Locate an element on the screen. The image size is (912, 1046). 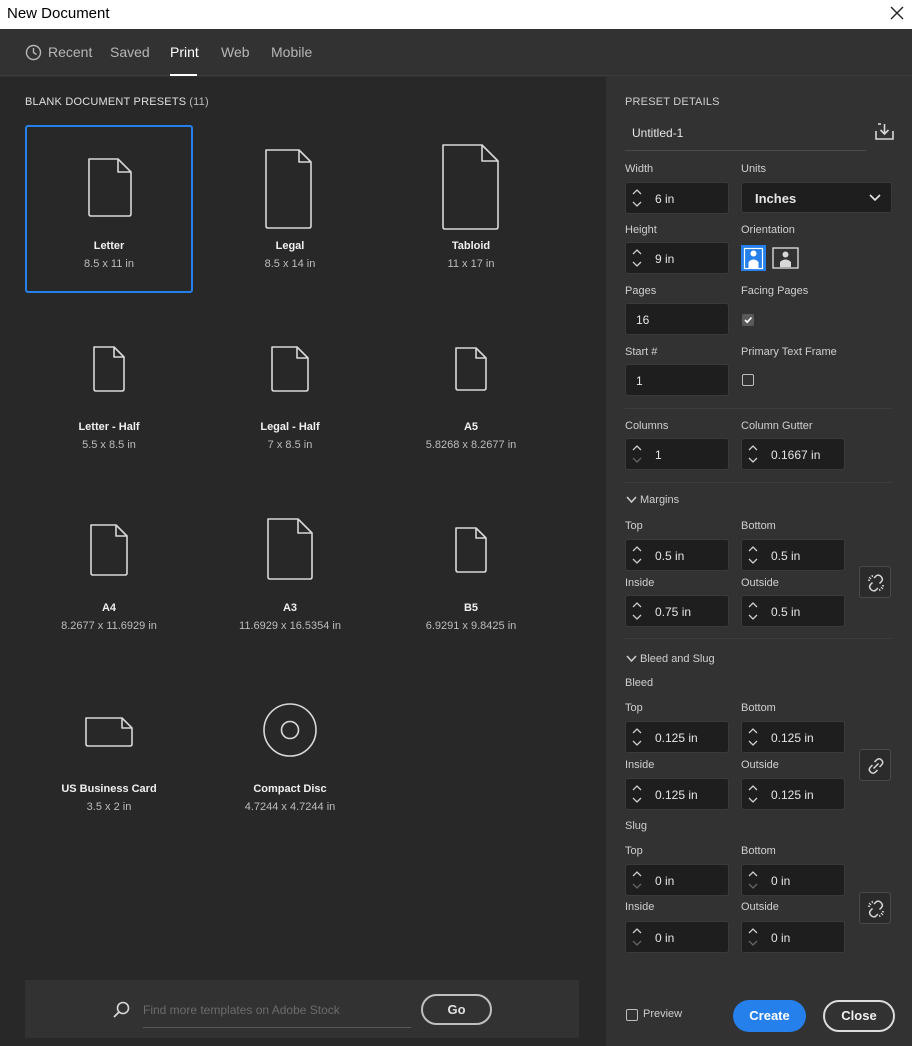
save-preset-icon is located at coordinates (884, 132).